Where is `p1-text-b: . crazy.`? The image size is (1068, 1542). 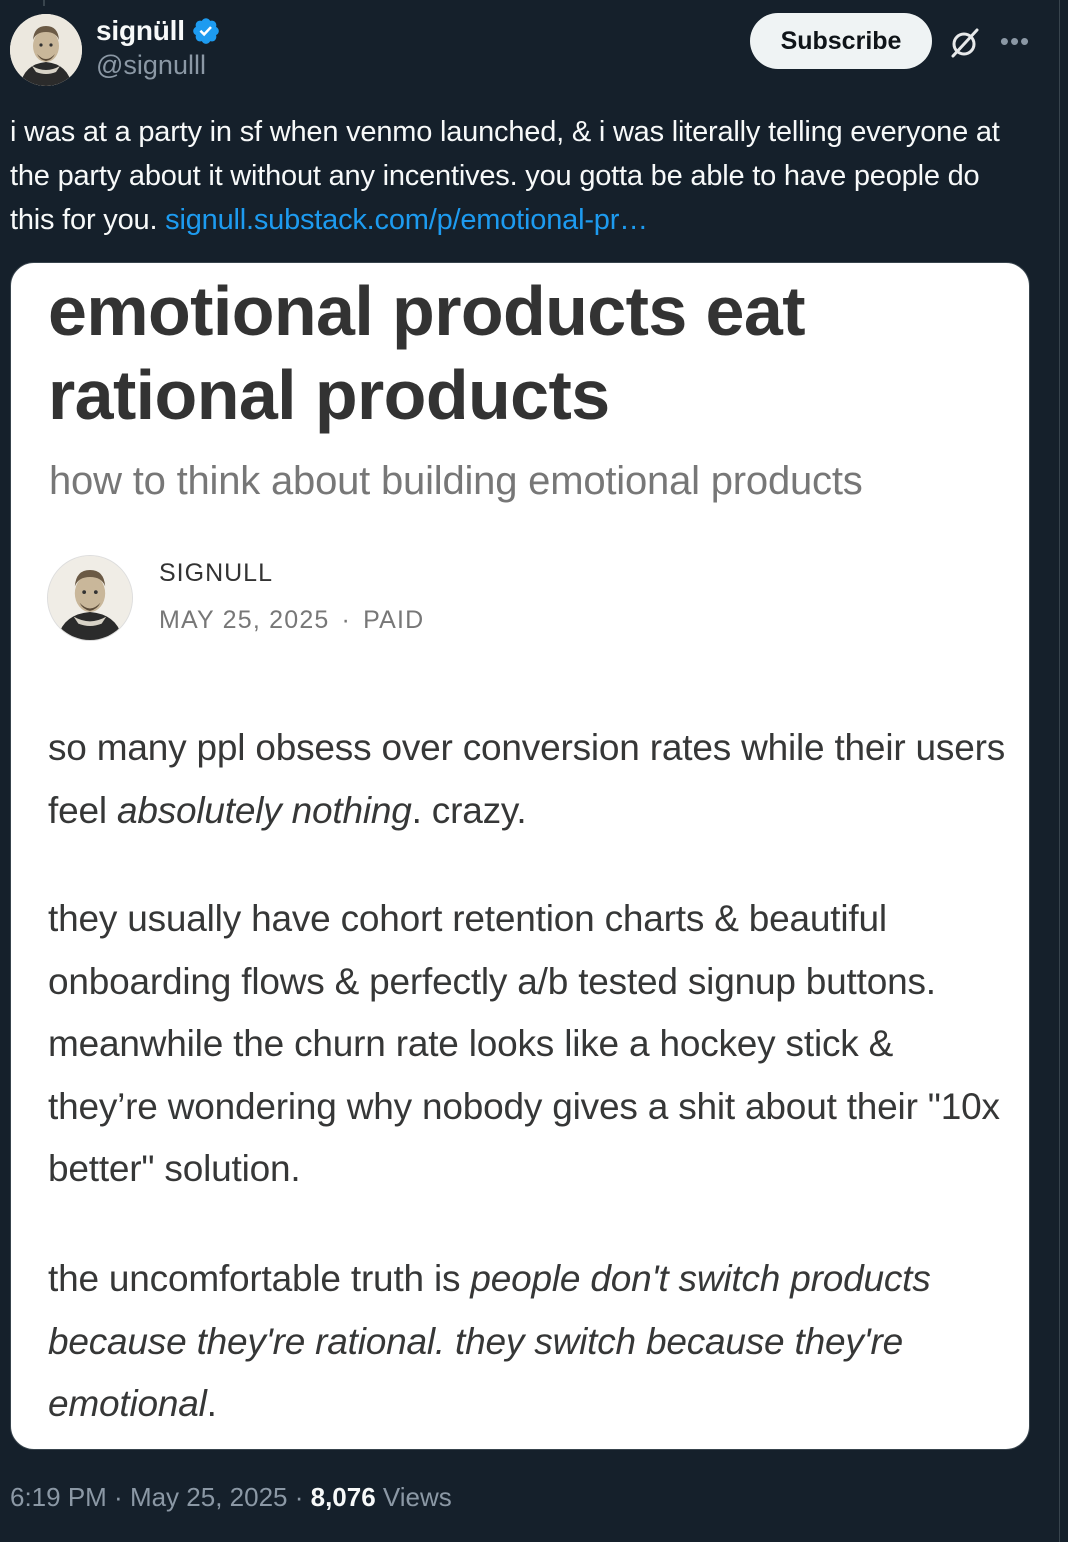
p1-text-b: . crazy. is located at coordinates (469, 810).